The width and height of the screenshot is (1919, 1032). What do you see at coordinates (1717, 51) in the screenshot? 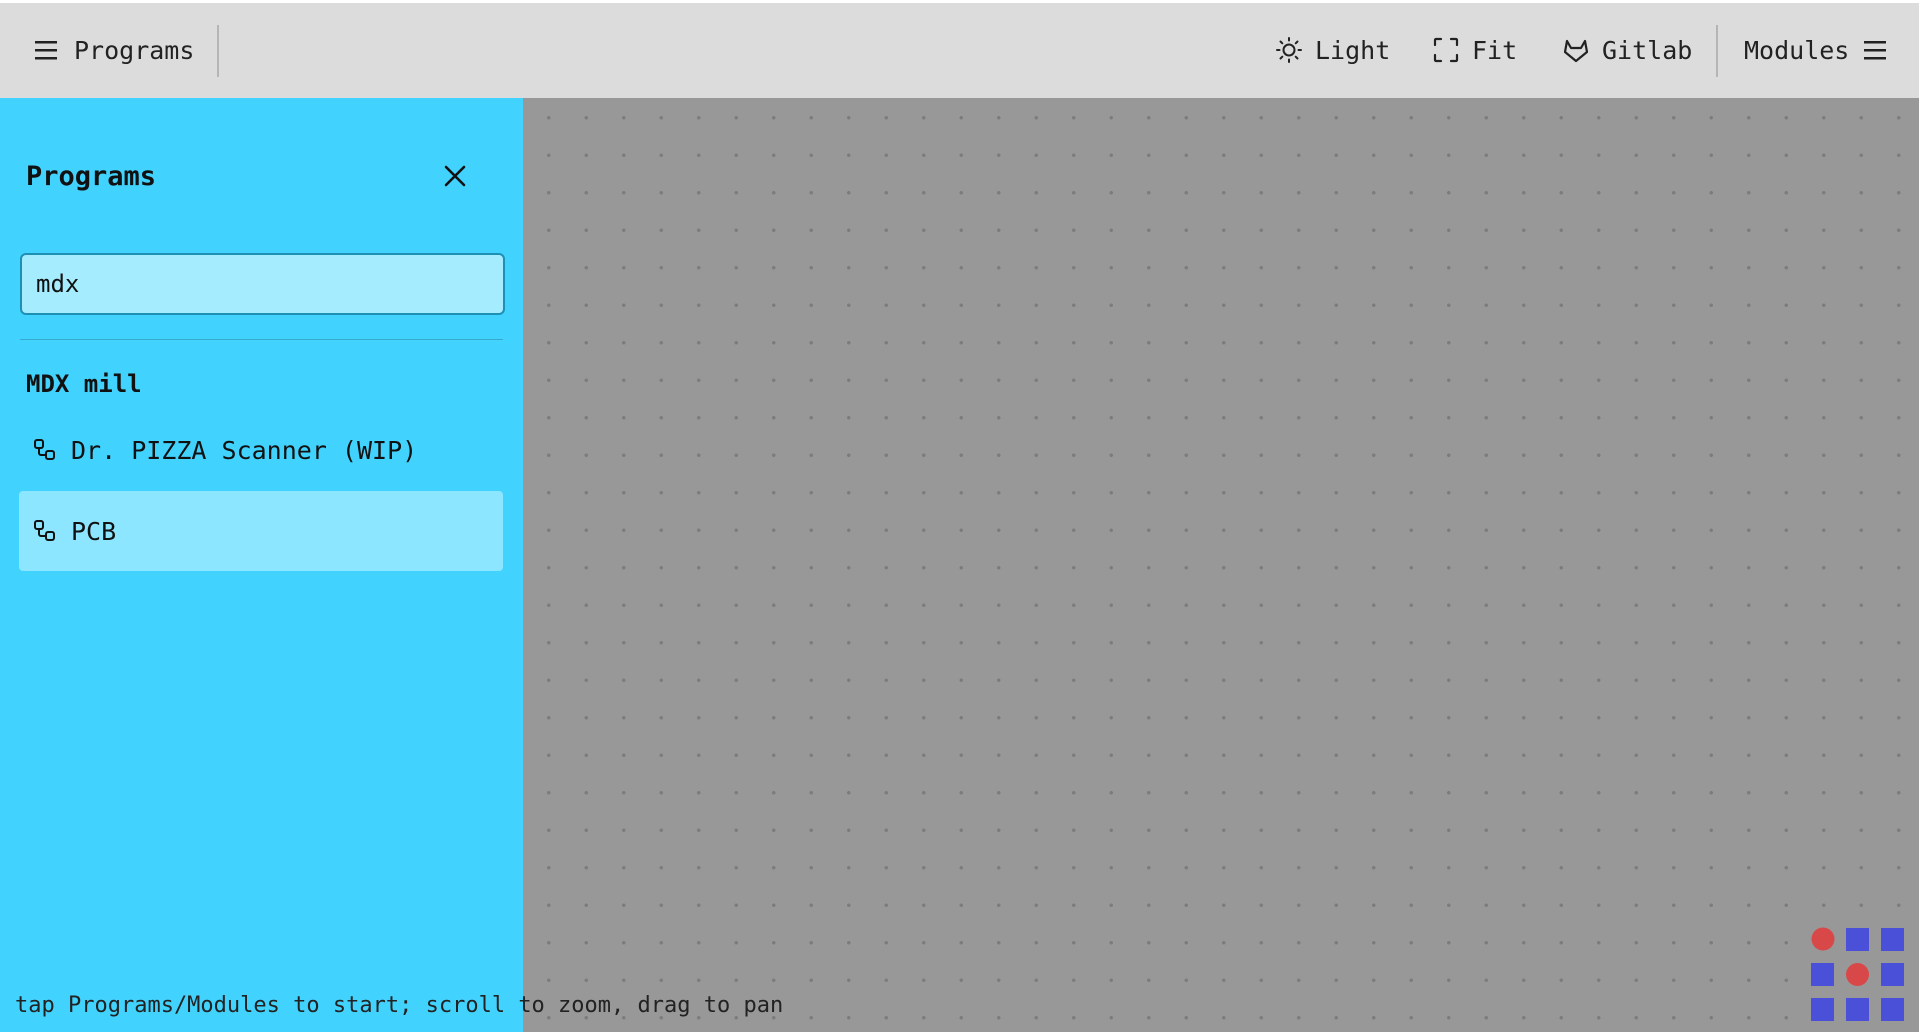
I see `topbar-separator-right` at bounding box center [1717, 51].